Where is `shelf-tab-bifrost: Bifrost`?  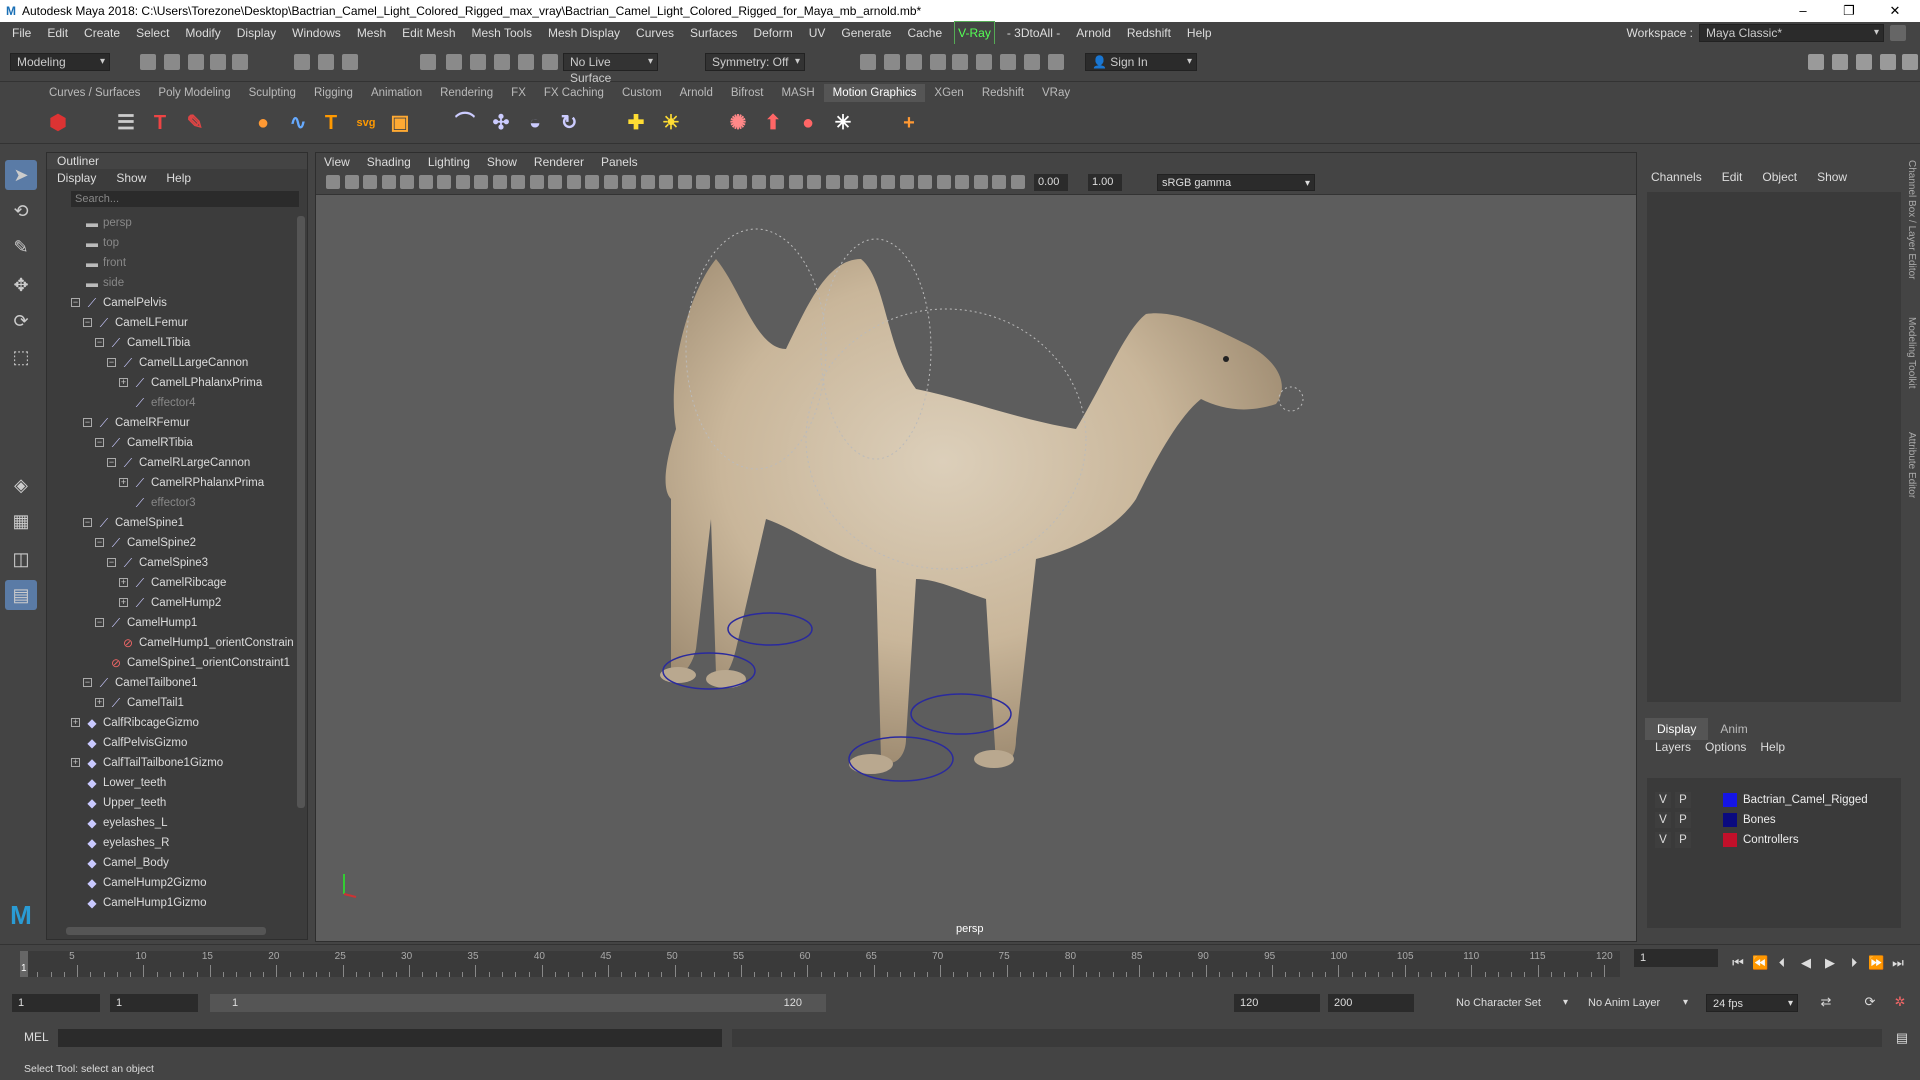 shelf-tab-bifrost: Bifrost is located at coordinates (747, 93).